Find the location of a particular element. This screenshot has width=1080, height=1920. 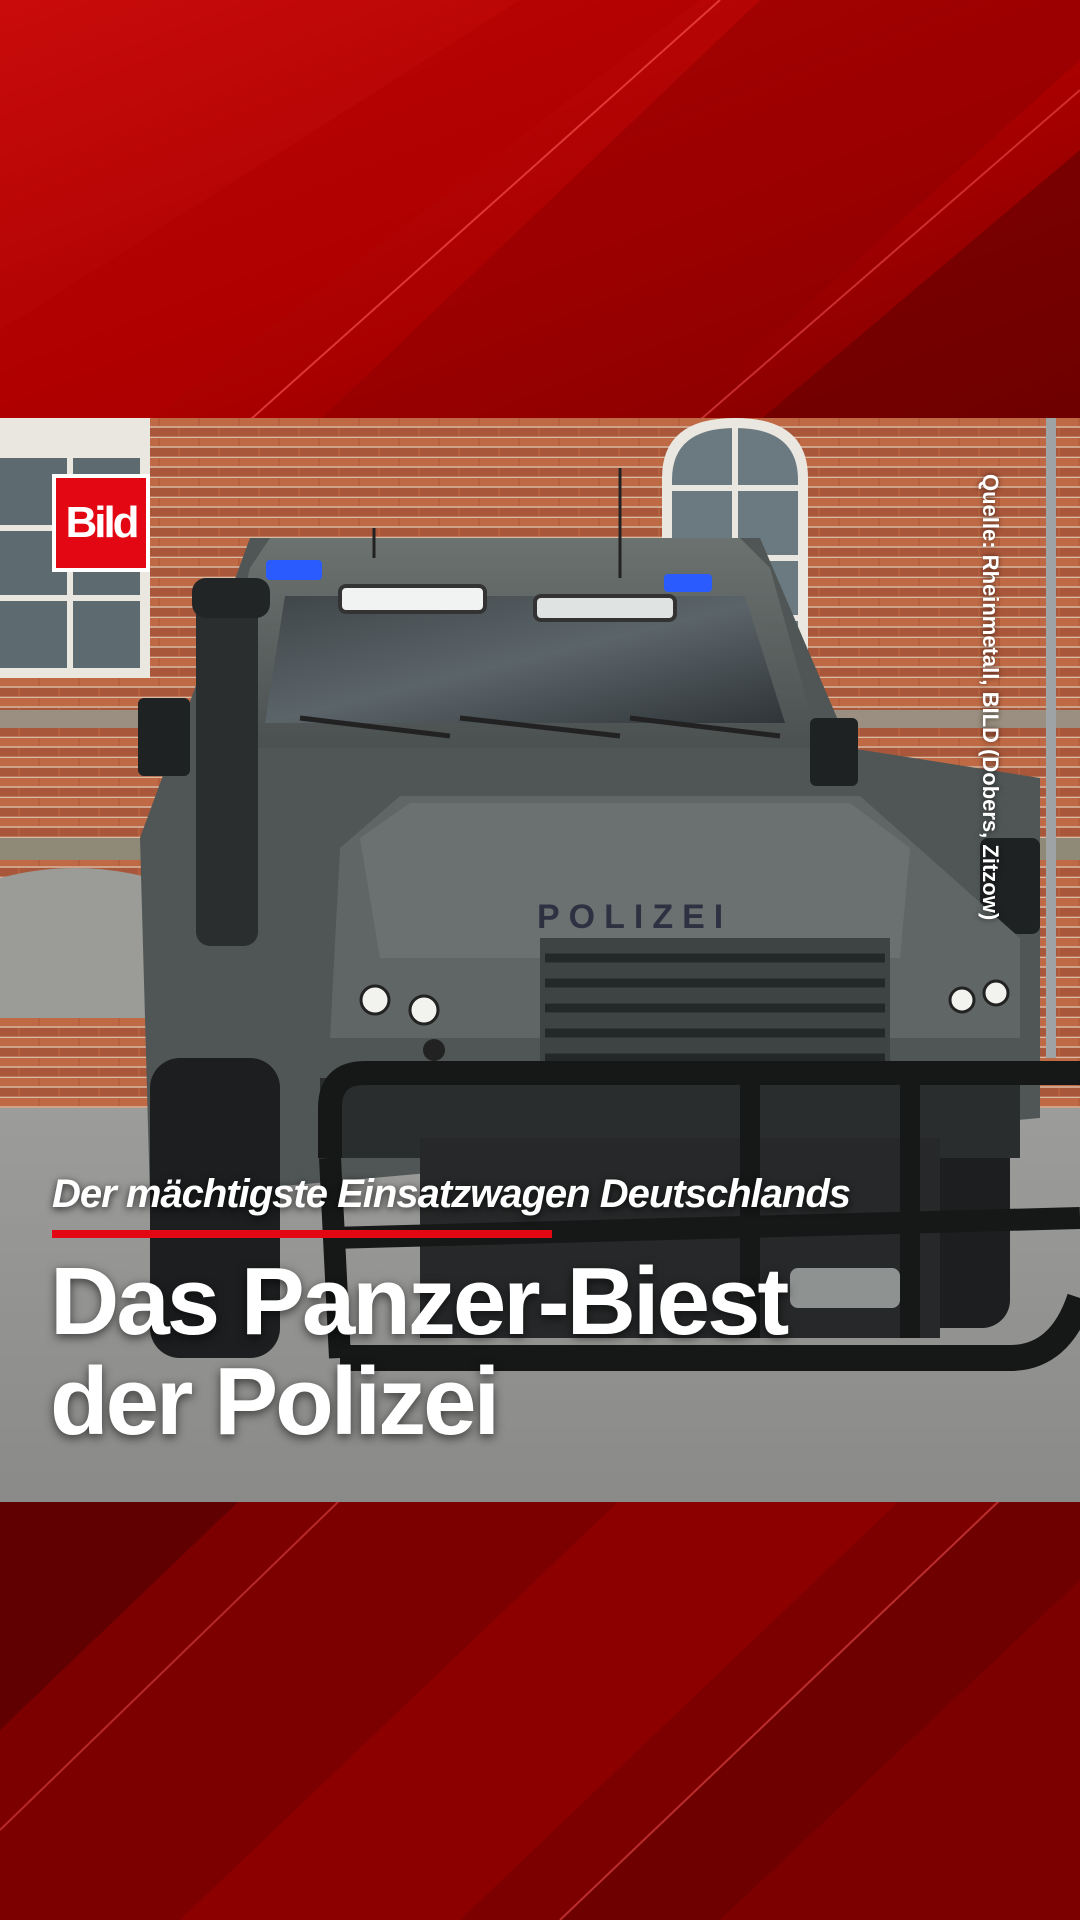

vehicle-label: POLIZEI is located at coordinates (634, 917).